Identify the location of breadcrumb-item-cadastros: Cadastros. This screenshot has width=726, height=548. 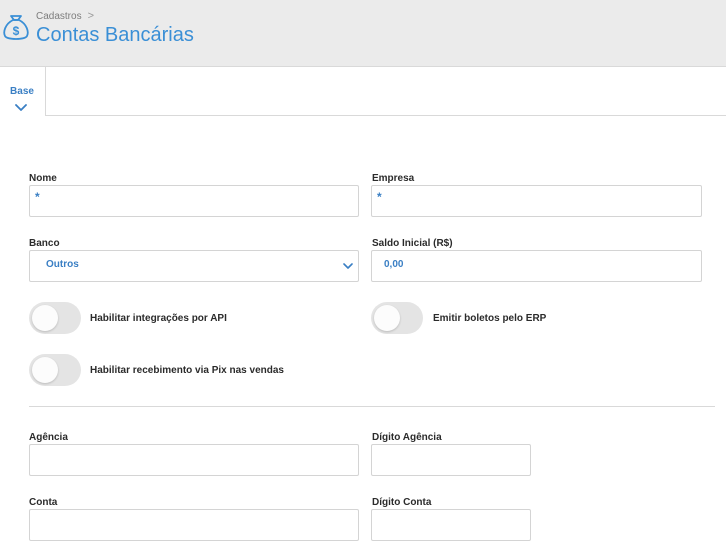
(59, 16).